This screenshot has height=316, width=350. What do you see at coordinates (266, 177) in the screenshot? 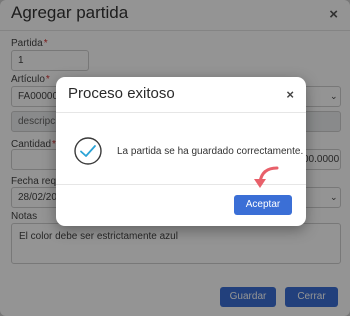
I see `curved-arrow-icon` at bounding box center [266, 177].